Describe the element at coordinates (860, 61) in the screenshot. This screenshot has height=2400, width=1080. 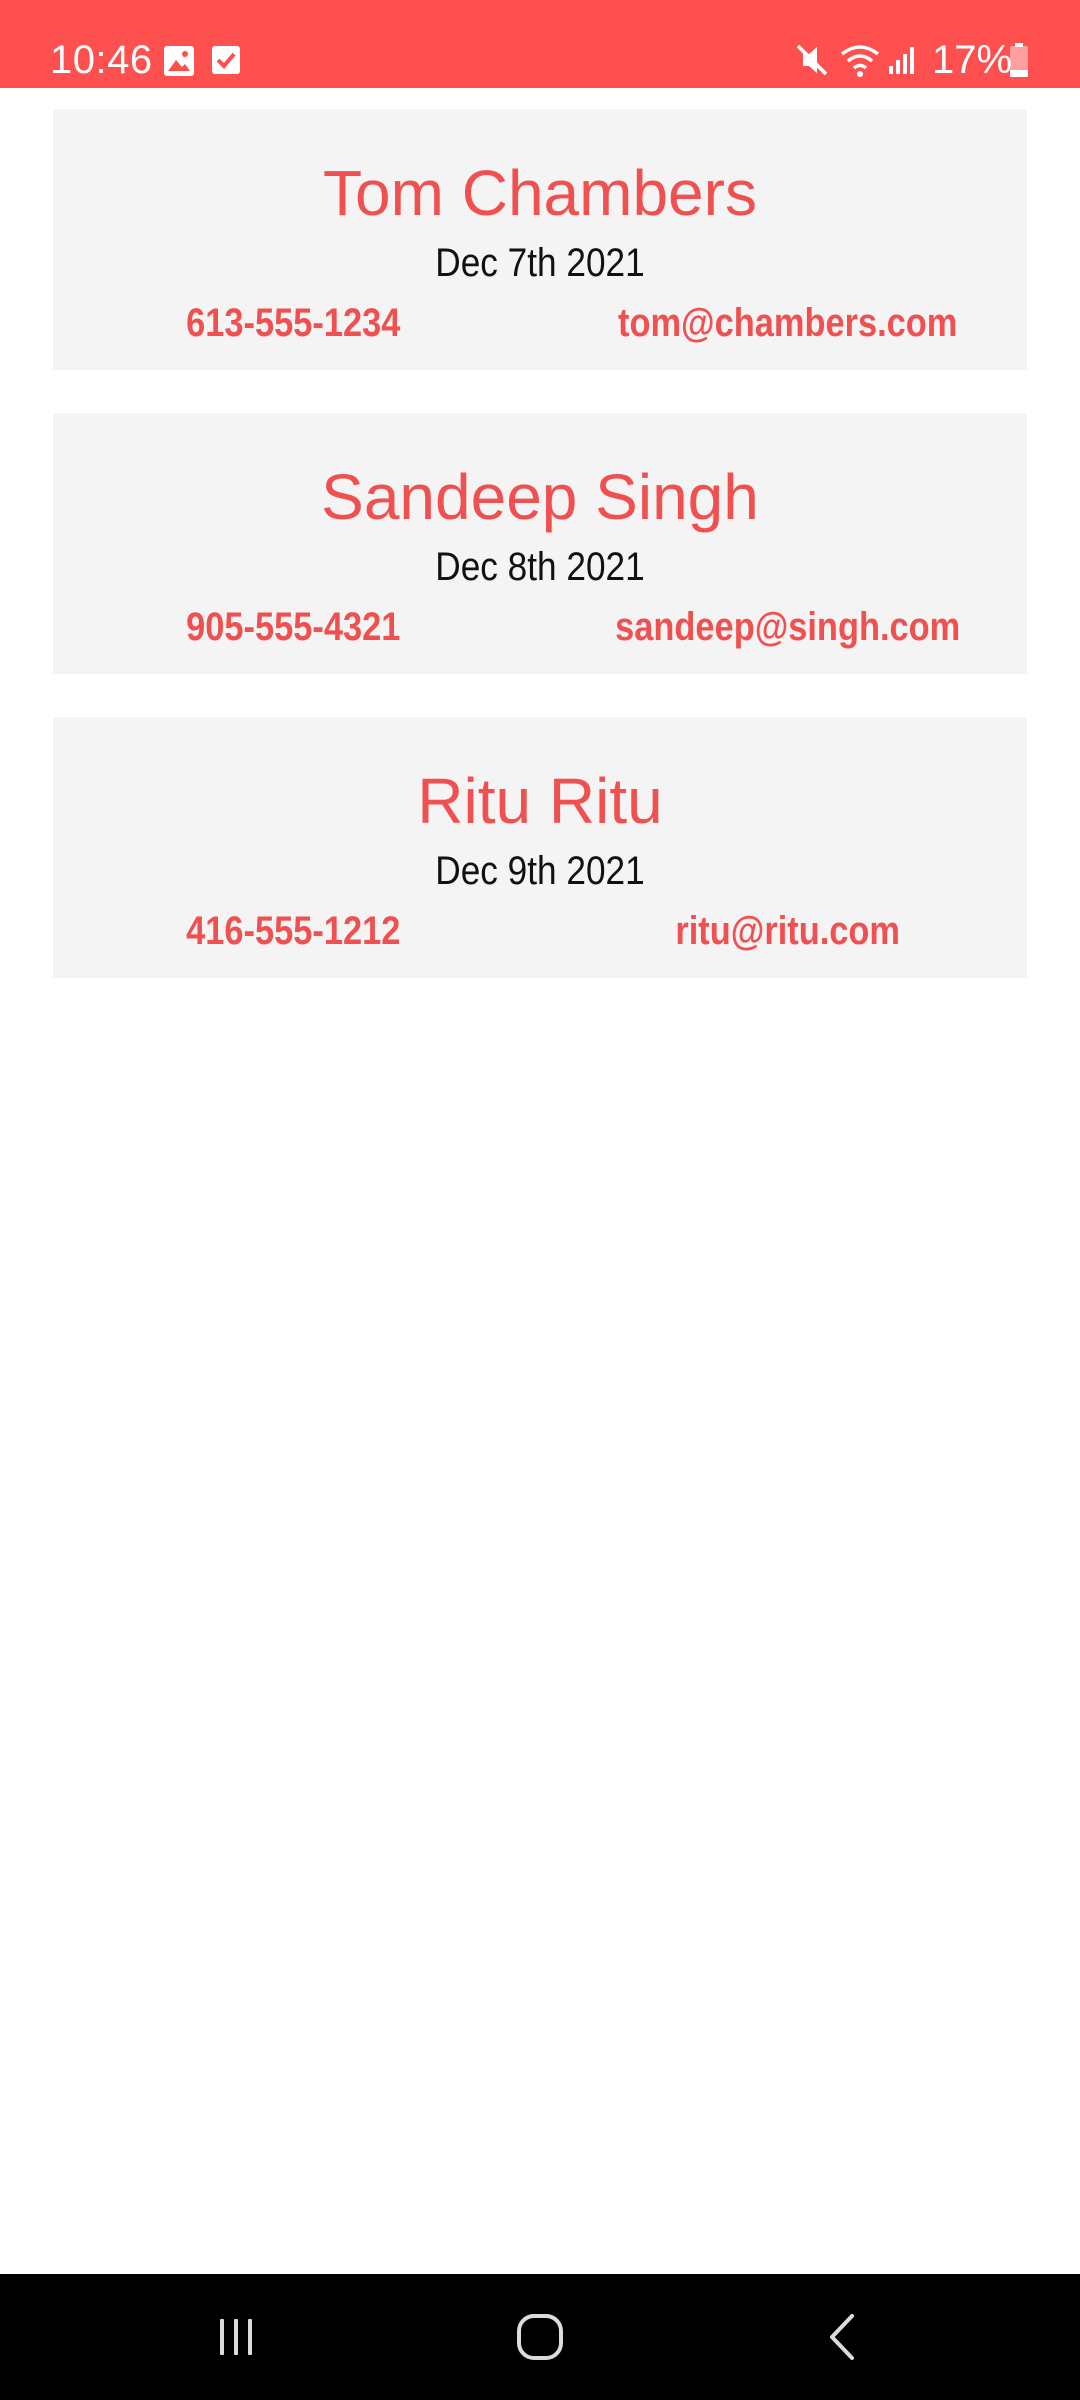
I see `wifi-icon` at that location.